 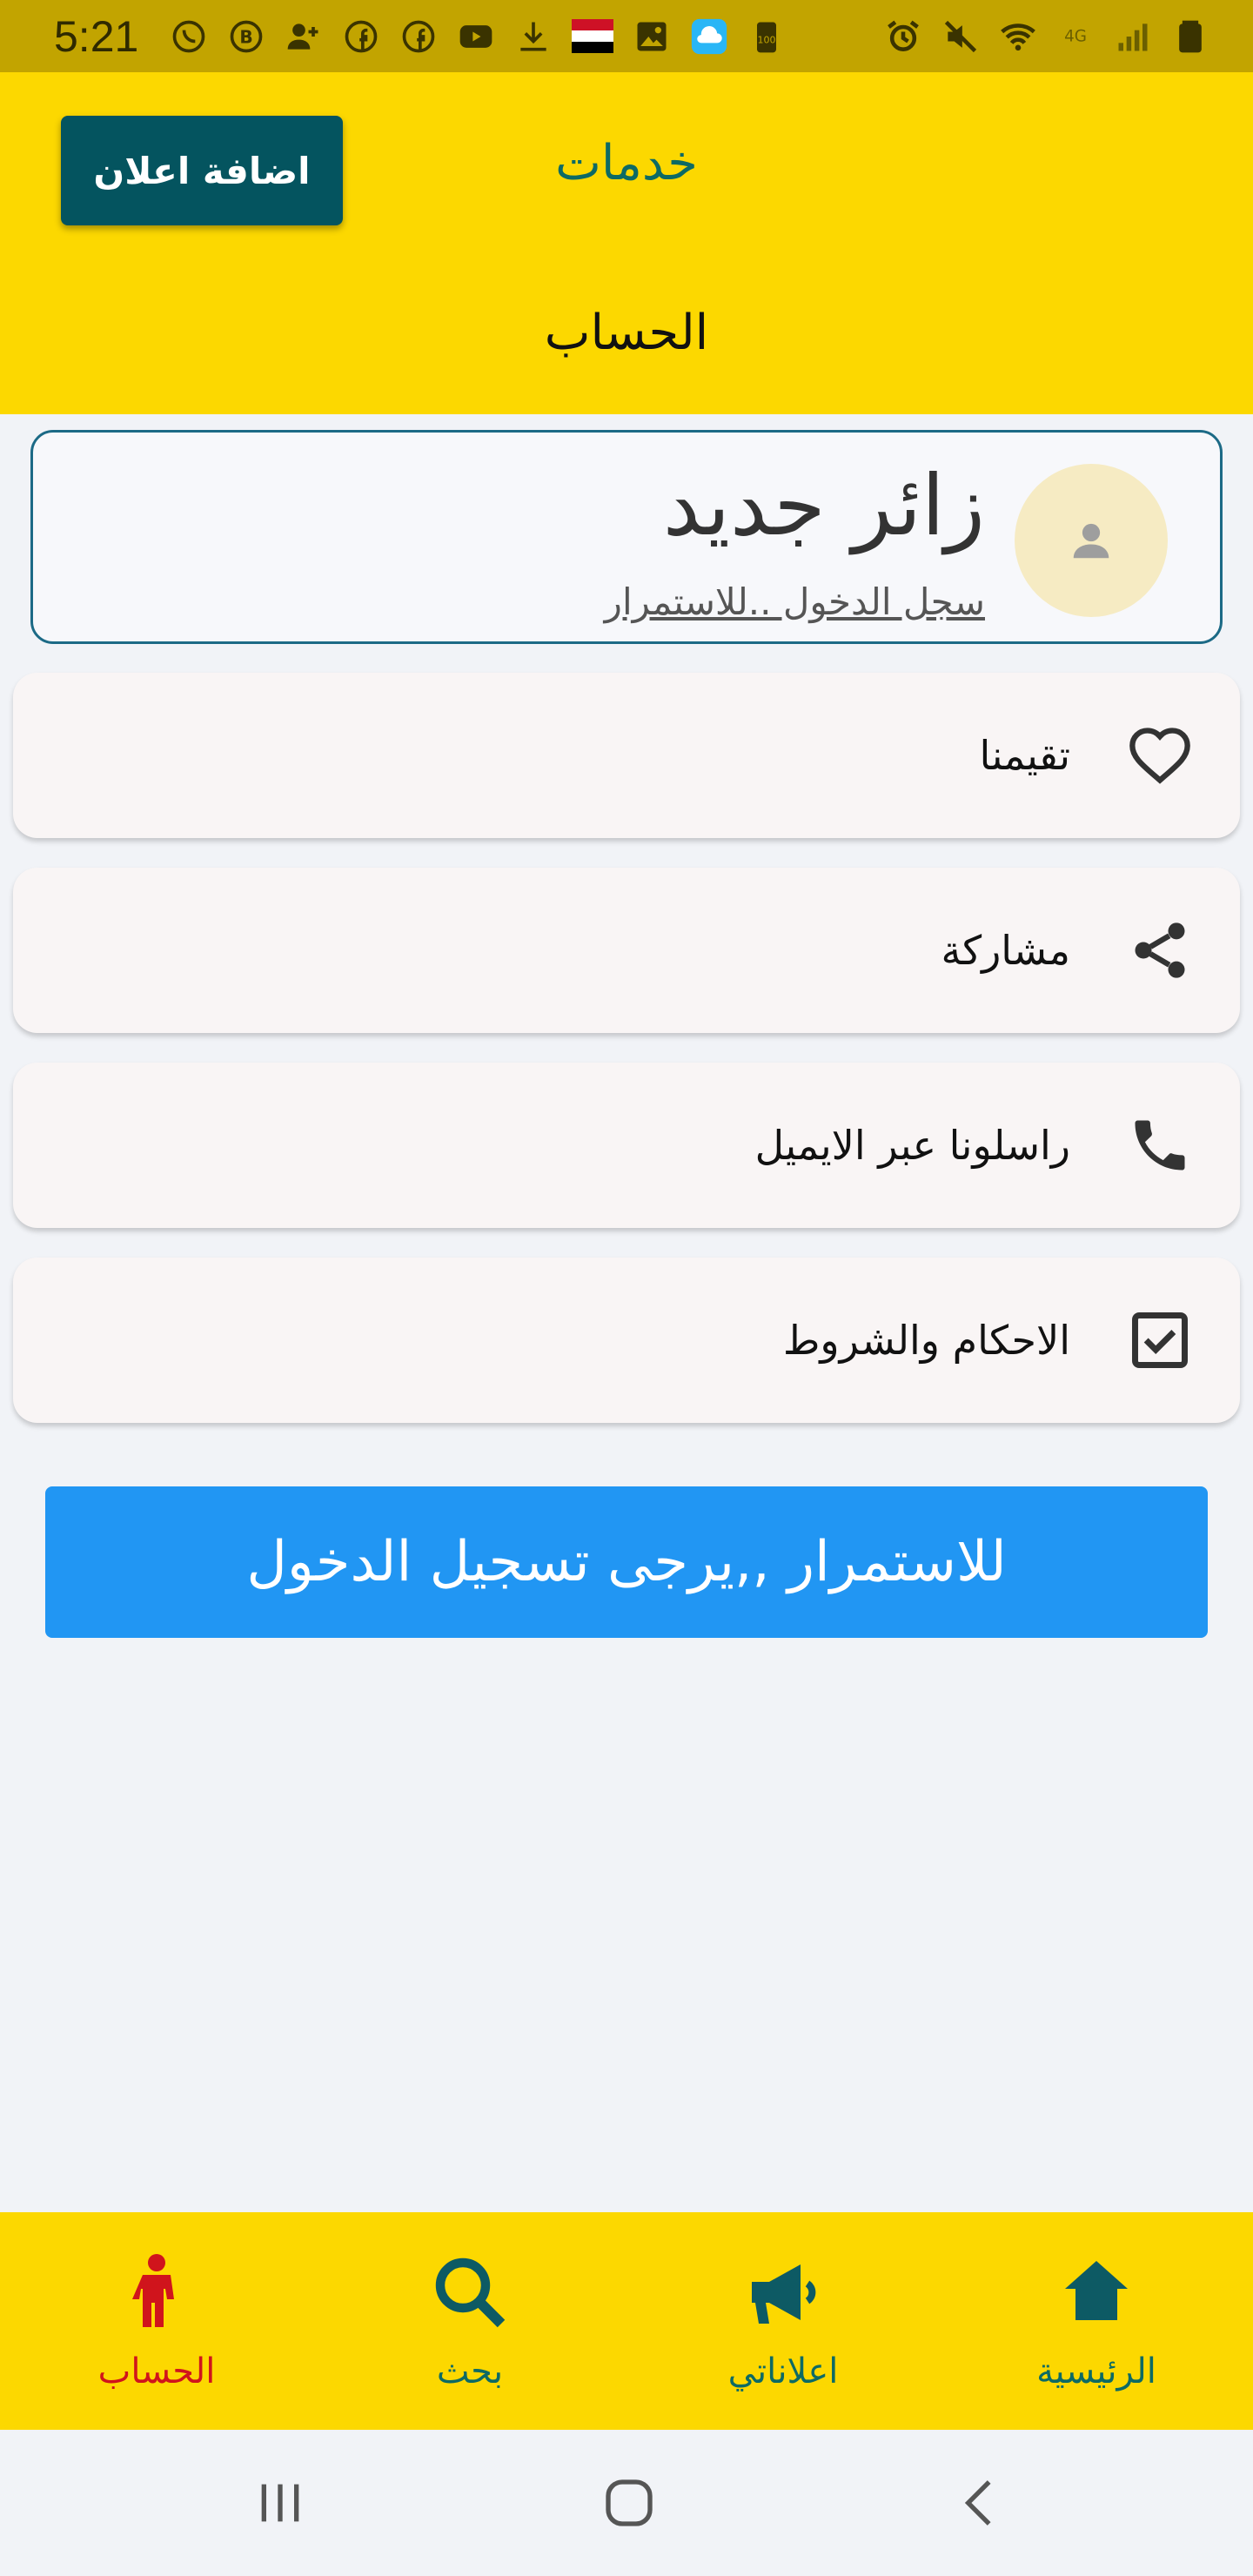 What do you see at coordinates (626, 2321) in the screenshot?
I see `bottom-nav: الرئيسية اعلاناتي بحث الحساب` at bounding box center [626, 2321].